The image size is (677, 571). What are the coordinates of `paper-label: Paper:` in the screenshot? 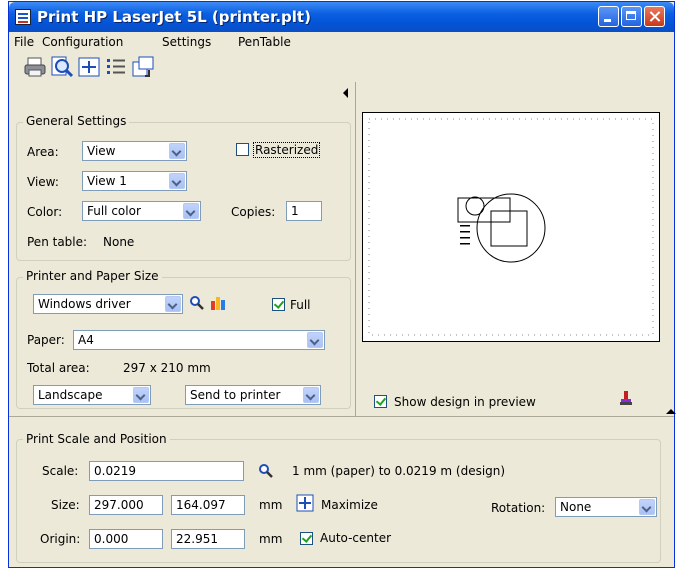 It's located at (46, 340).